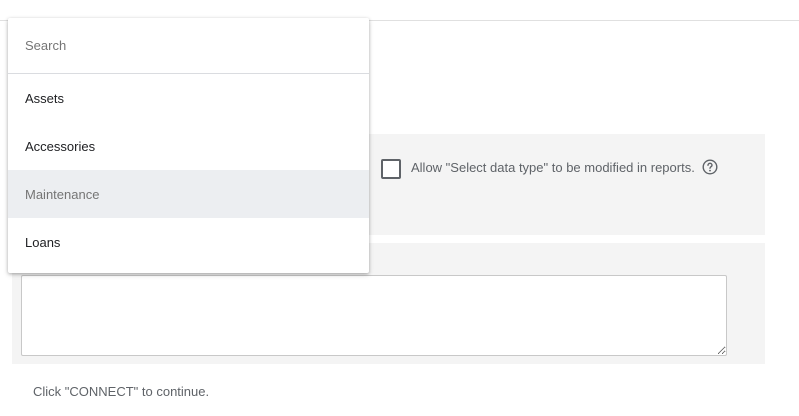 This screenshot has height=416, width=799. Describe the element at coordinates (710, 167) in the screenshot. I see `help-circle-icon` at that location.